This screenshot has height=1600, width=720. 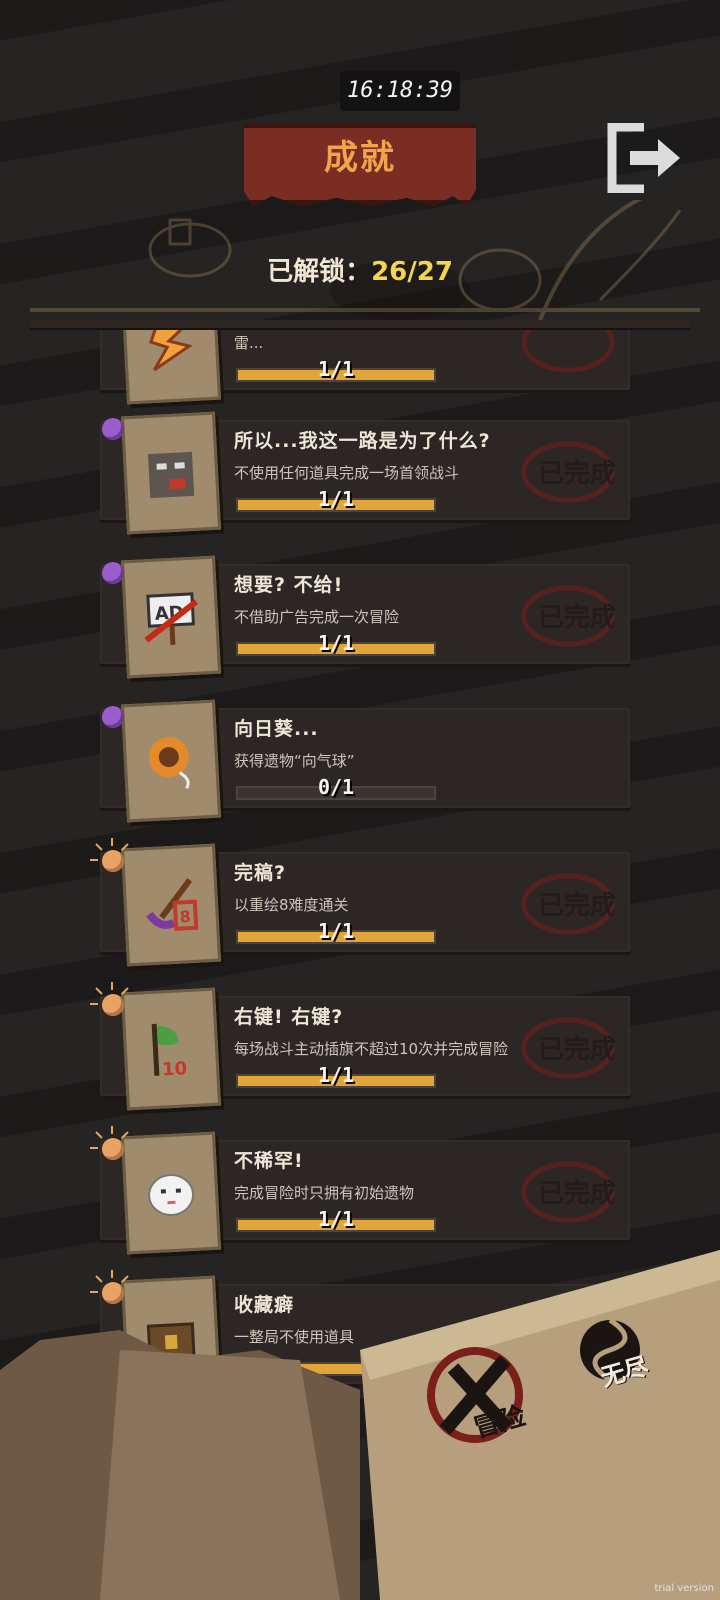 I want to click on page-title: 成就, so click(x=360, y=158).